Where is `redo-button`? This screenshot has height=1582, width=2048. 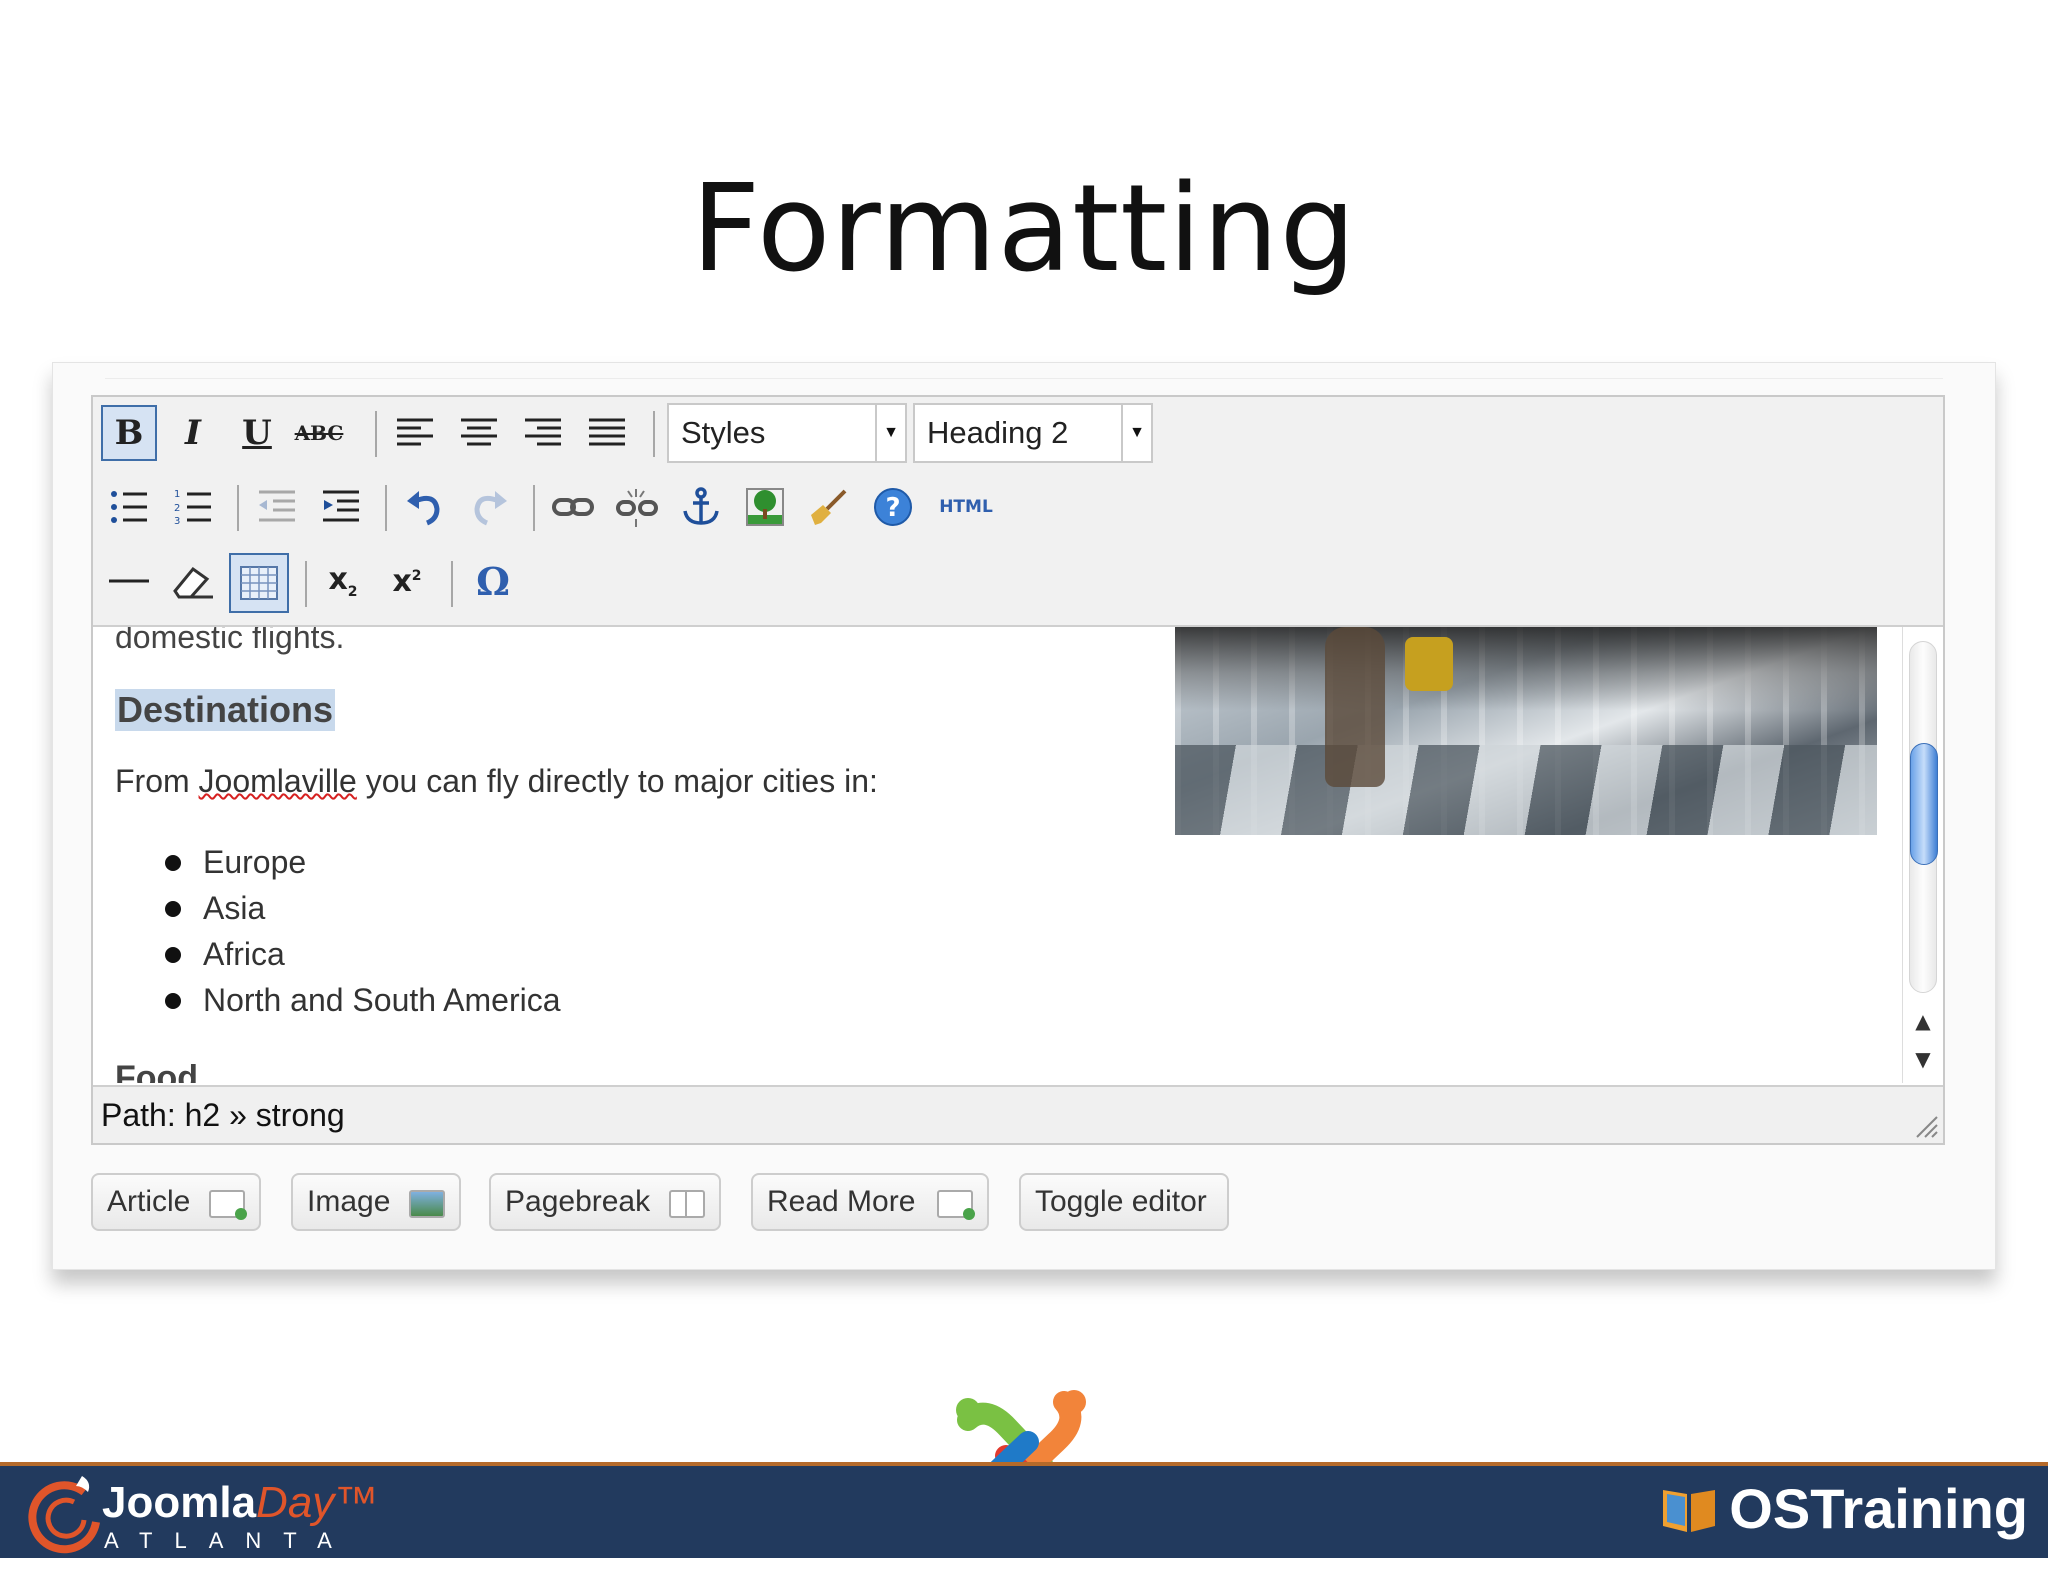
redo-button is located at coordinates (489, 507).